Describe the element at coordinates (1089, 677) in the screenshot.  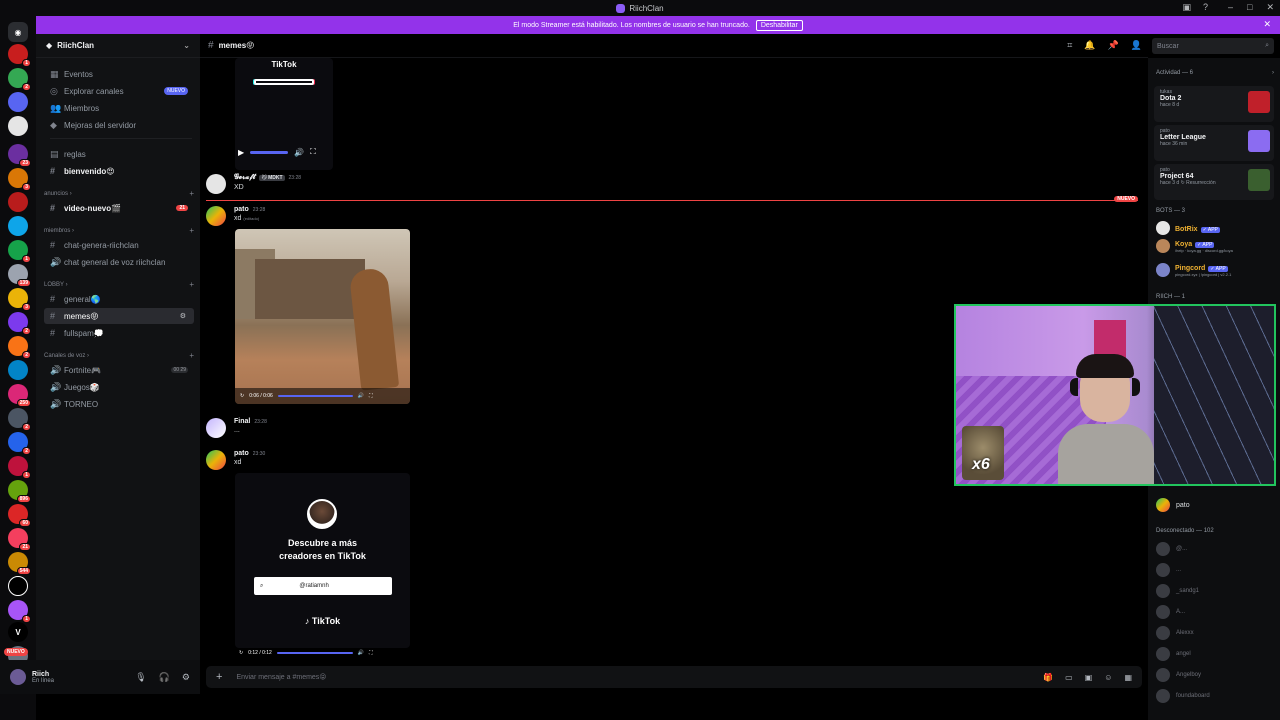
I see `sticker-icon: ▣` at that location.